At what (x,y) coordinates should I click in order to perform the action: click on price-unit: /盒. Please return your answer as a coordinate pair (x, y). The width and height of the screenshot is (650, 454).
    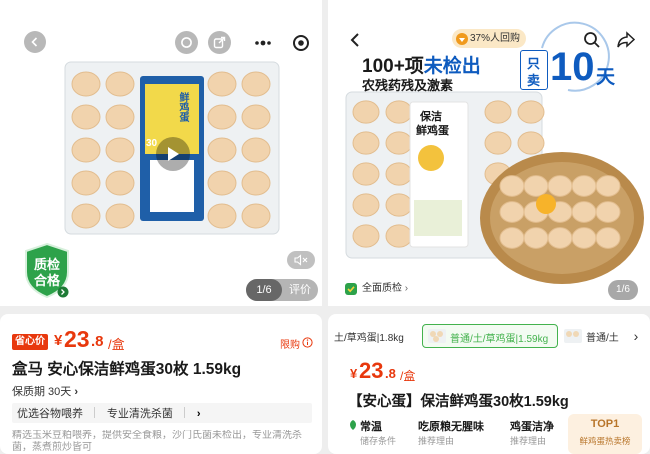
    Looking at the image, I should click on (408, 376).